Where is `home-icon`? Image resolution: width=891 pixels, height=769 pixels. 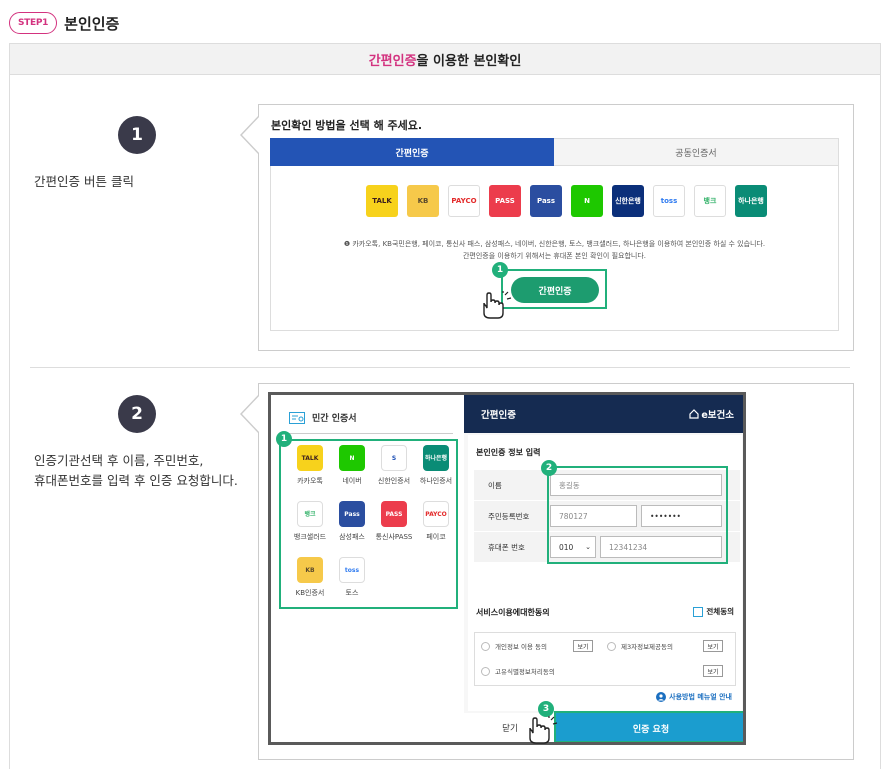 home-icon is located at coordinates (694, 414).